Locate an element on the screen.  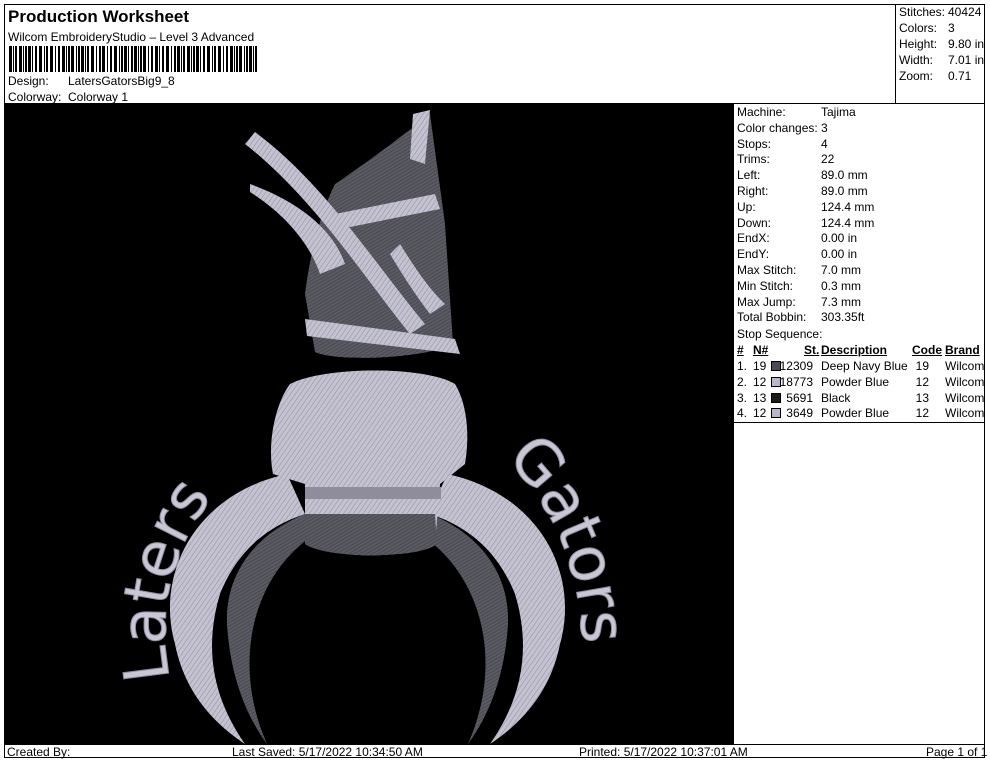
machine-info-value: 303.35ft is located at coordinates (843, 317).